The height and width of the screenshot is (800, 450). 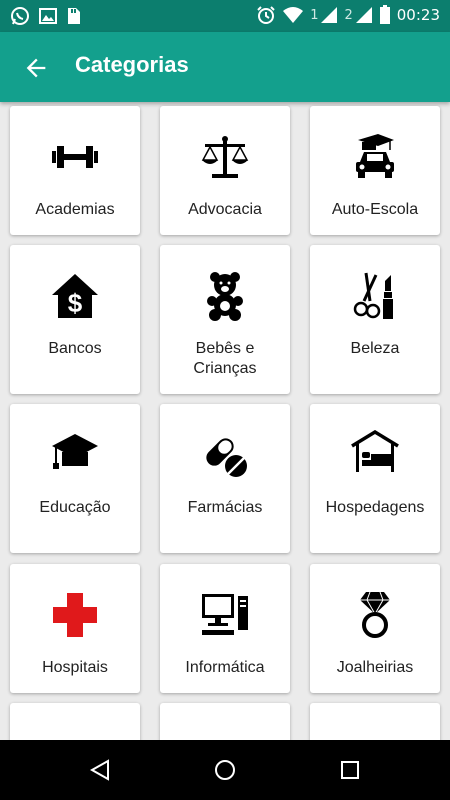 What do you see at coordinates (375, 614) in the screenshot?
I see `diamond-ring-icon` at bounding box center [375, 614].